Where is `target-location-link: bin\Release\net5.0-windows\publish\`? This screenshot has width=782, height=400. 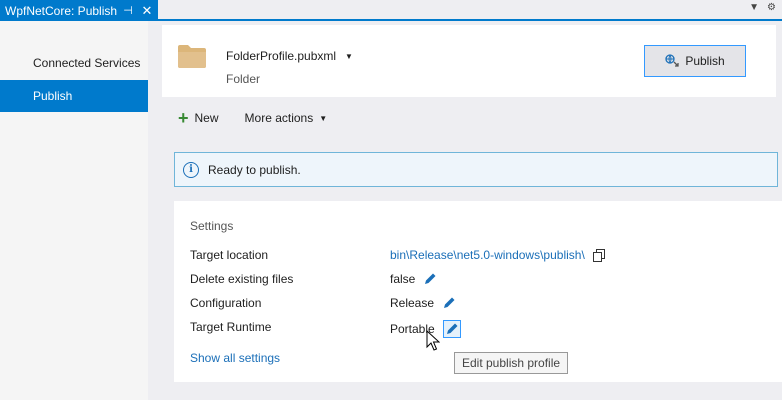 target-location-link: bin\Release\net5.0-windows\publish\ is located at coordinates (487, 255).